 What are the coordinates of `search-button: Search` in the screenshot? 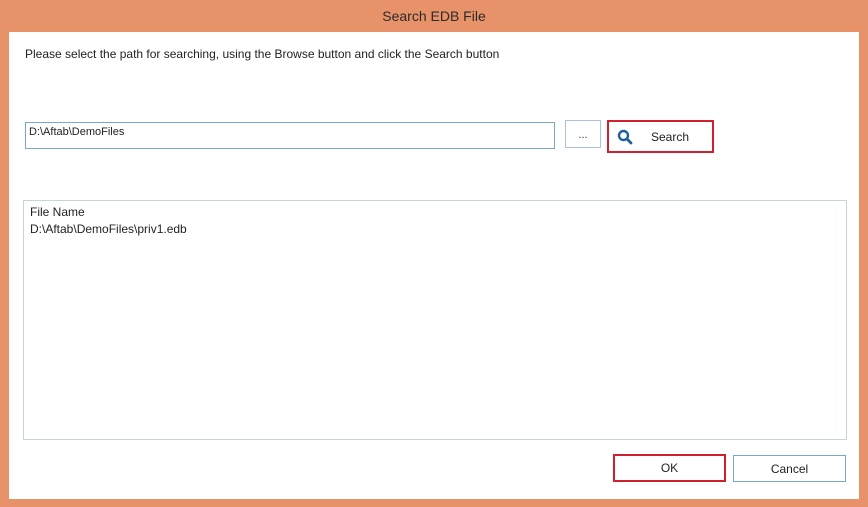 It's located at (660, 136).